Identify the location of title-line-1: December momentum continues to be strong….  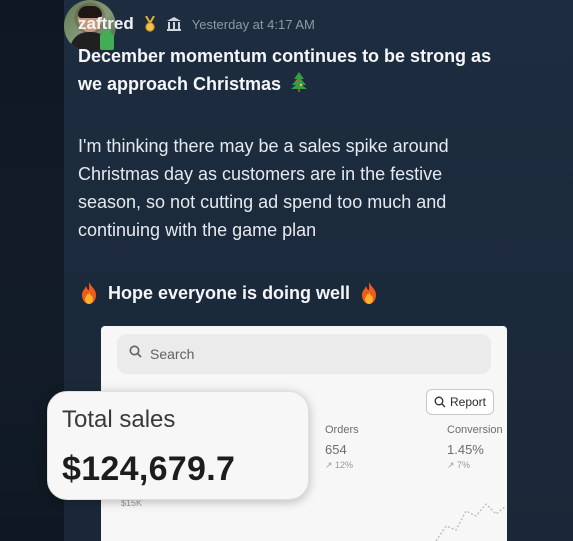
(285, 56).